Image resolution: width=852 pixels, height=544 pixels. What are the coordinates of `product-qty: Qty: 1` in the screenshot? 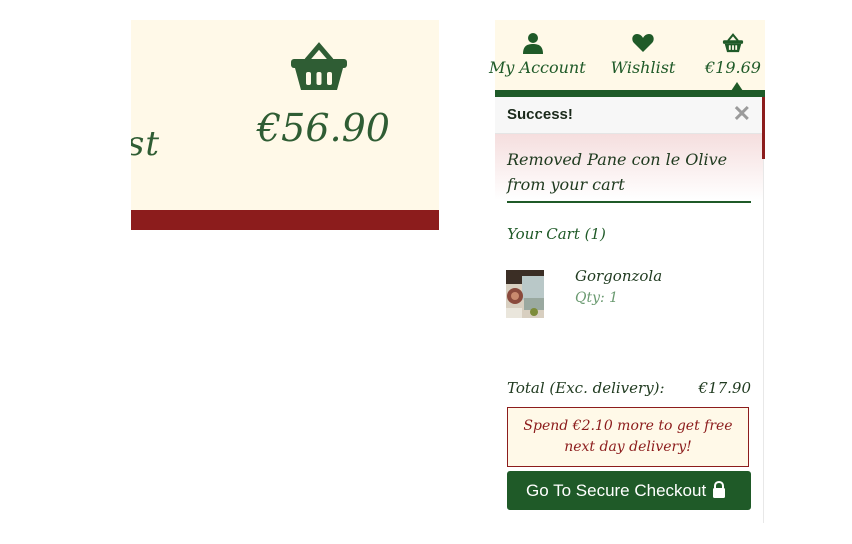 It's located at (597, 298).